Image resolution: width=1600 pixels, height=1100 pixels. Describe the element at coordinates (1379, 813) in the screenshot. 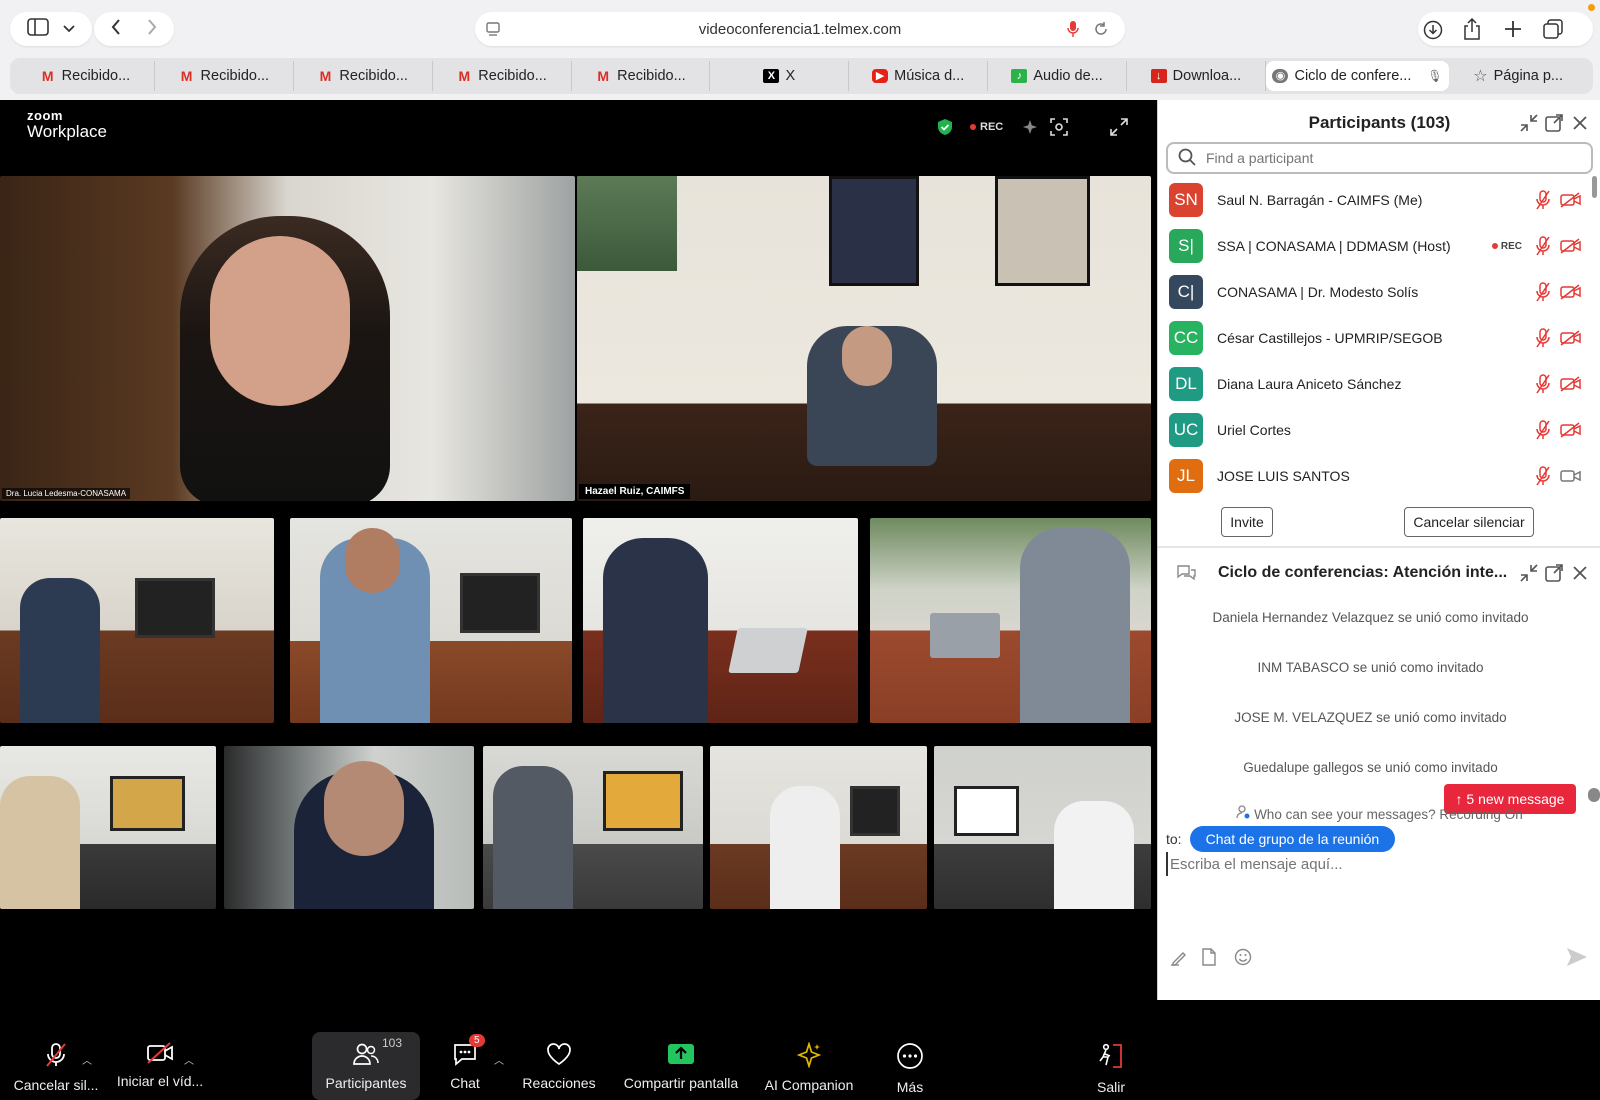

I see `visibility-notice: Who can see your messages? Recording On` at that location.